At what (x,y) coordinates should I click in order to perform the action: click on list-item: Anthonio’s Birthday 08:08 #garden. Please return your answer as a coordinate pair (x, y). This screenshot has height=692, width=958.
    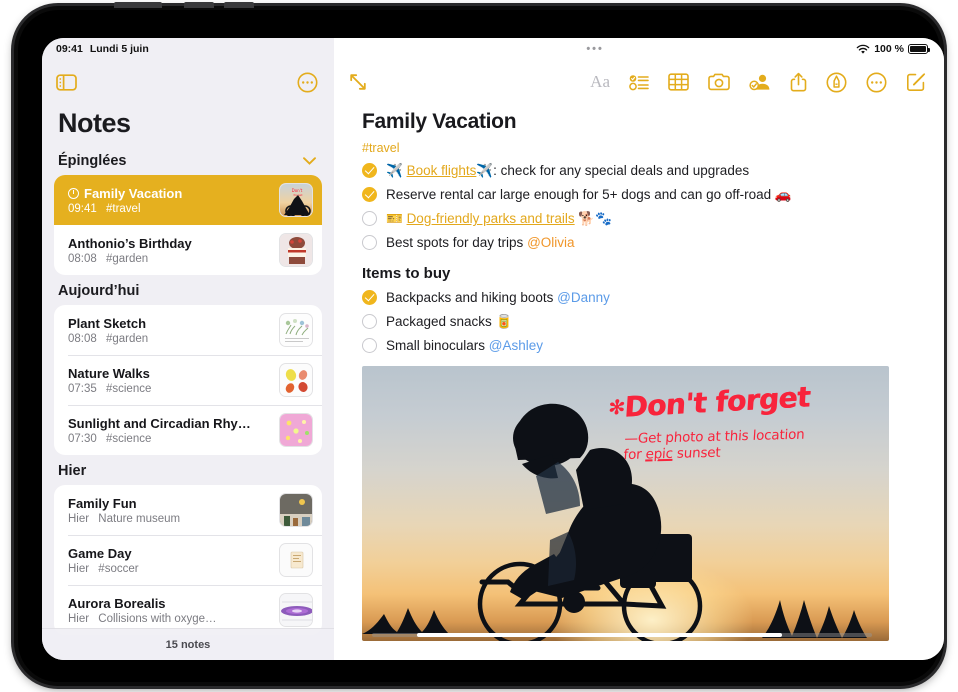
    Looking at the image, I should click on (188, 250).